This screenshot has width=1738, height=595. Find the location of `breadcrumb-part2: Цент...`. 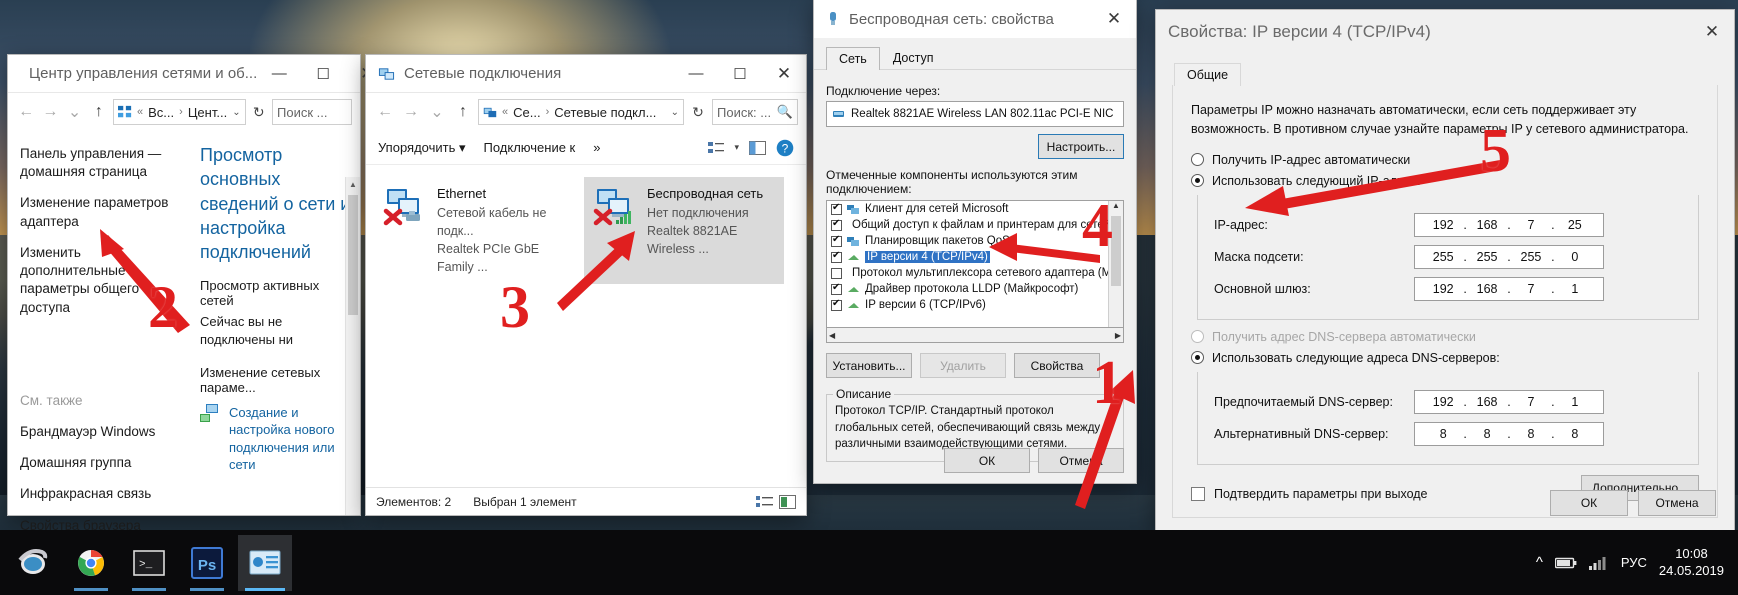

breadcrumb-part2: Цент... is located at coordinates (207, 112).